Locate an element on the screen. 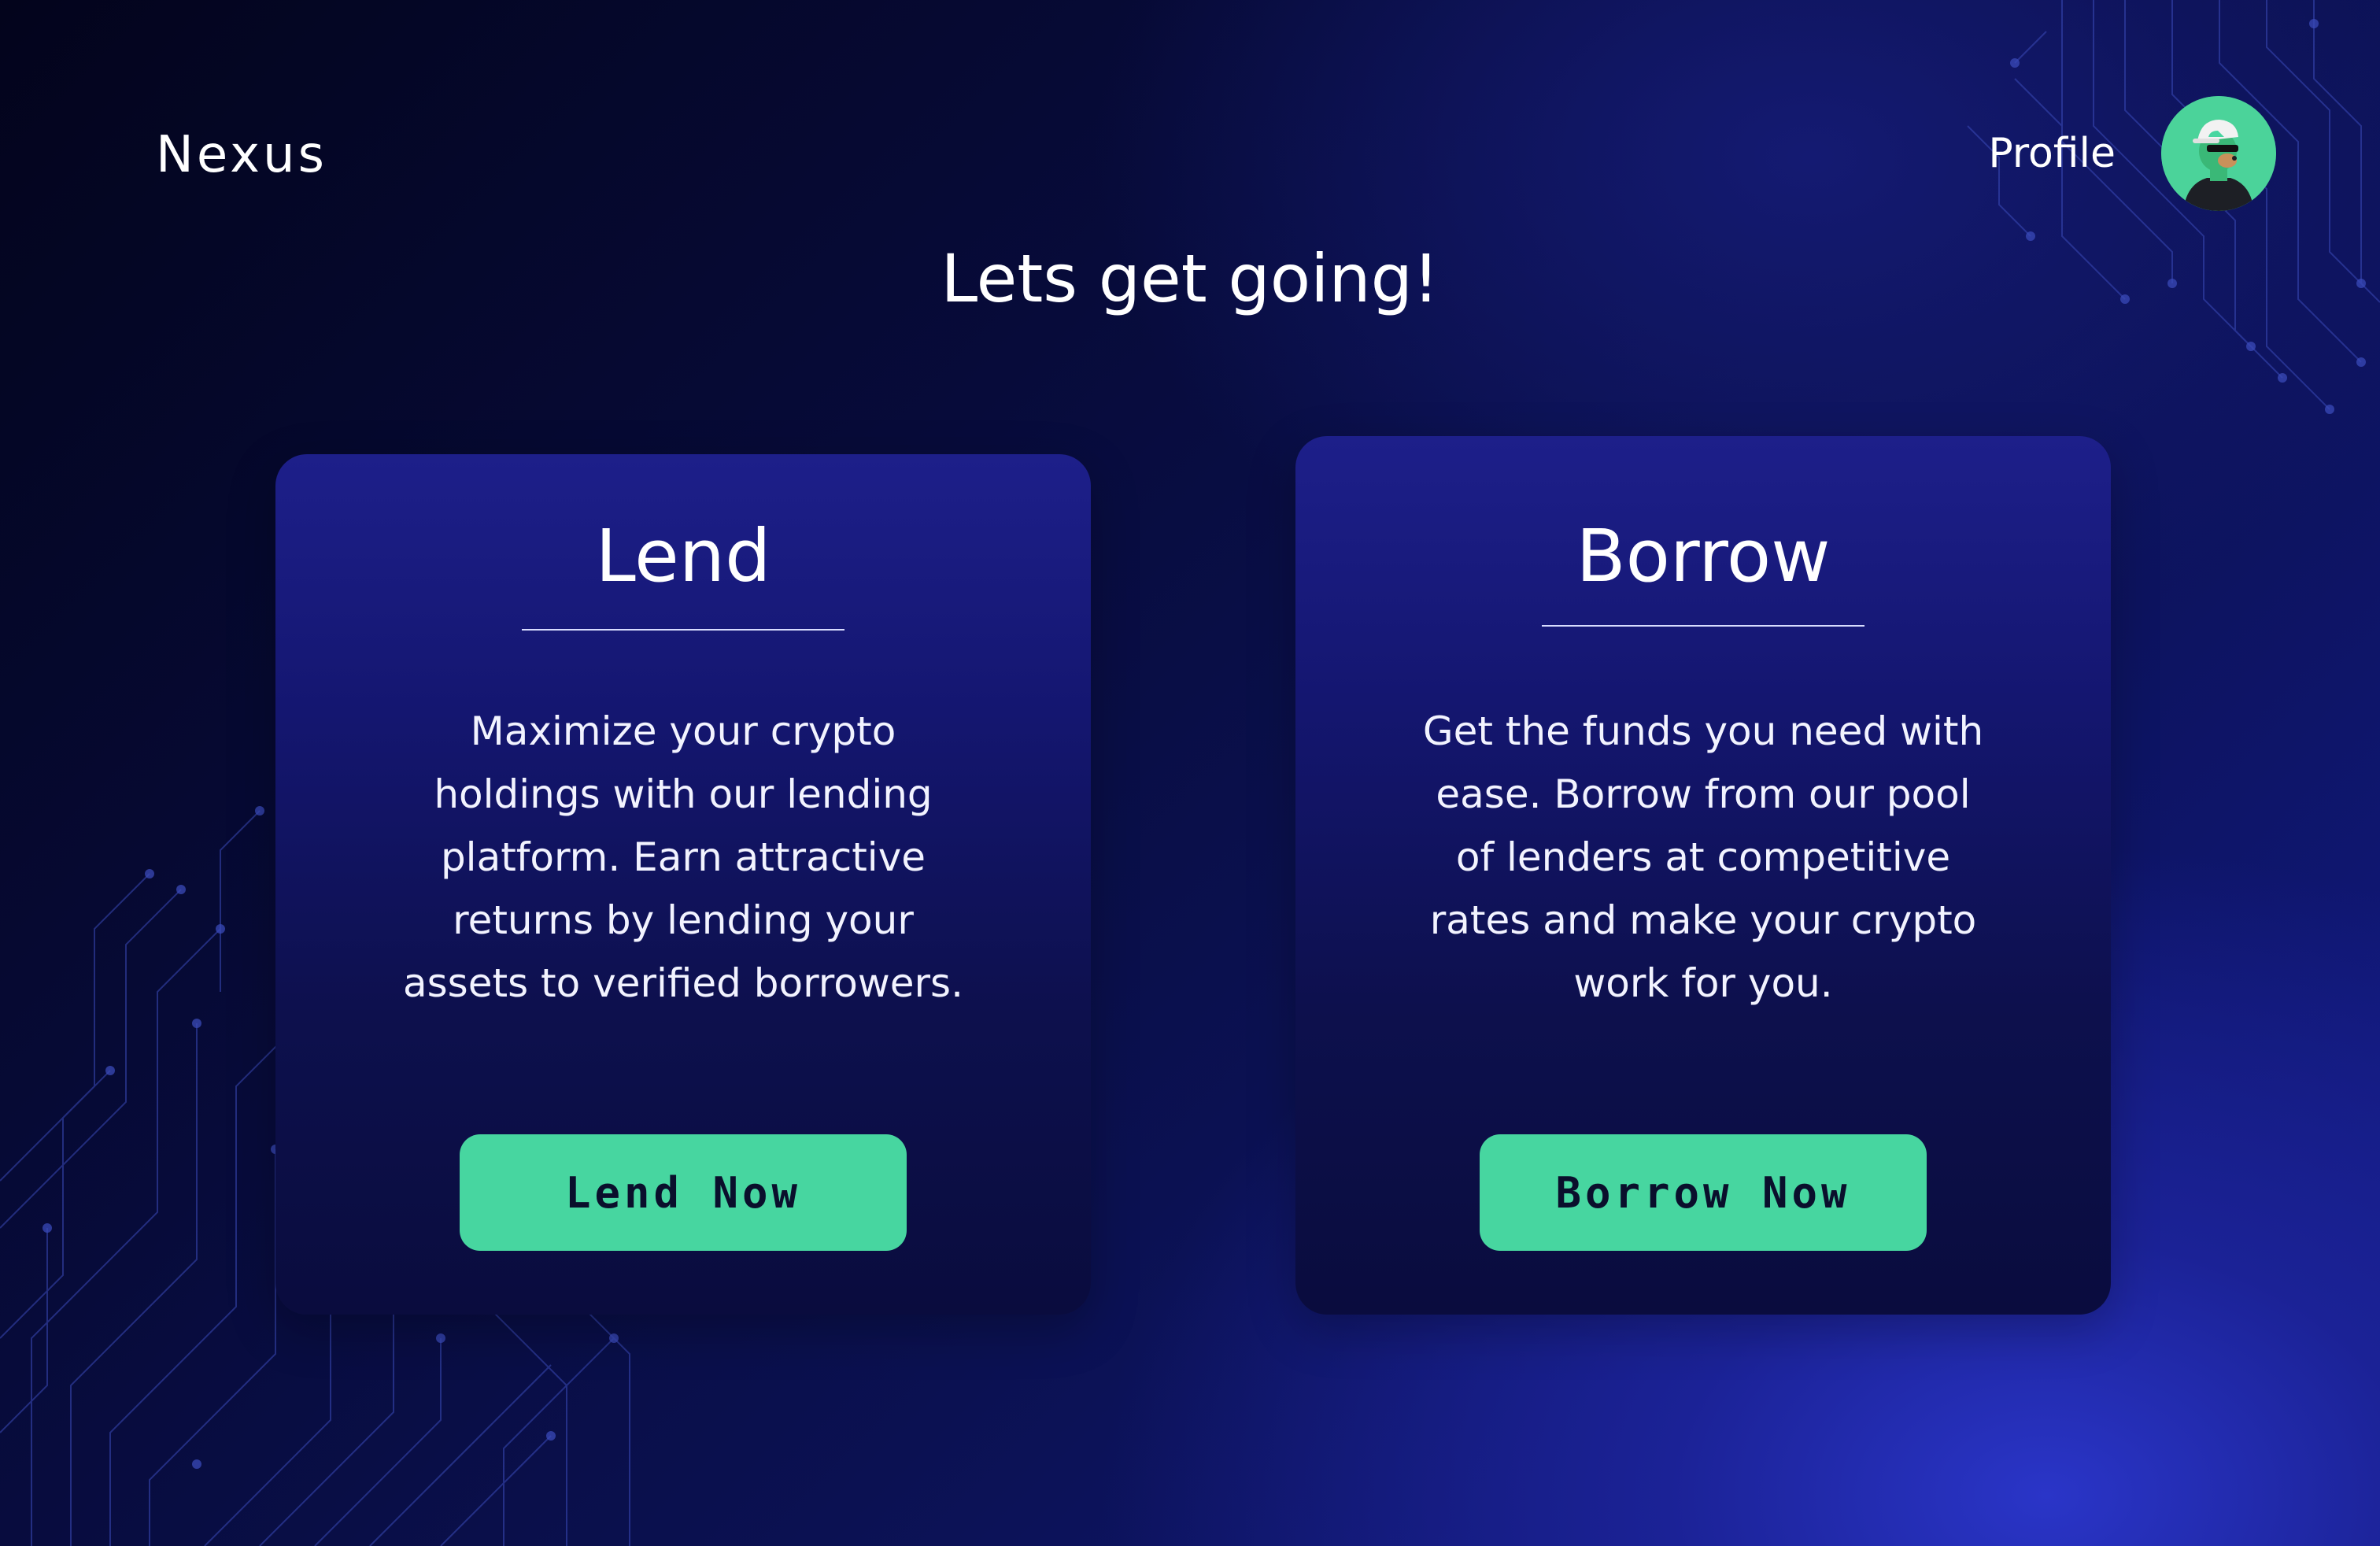 This screenshot has height=1546, width=2380. borrow-card-title: Borrow is located at coordinates (1704, 556).